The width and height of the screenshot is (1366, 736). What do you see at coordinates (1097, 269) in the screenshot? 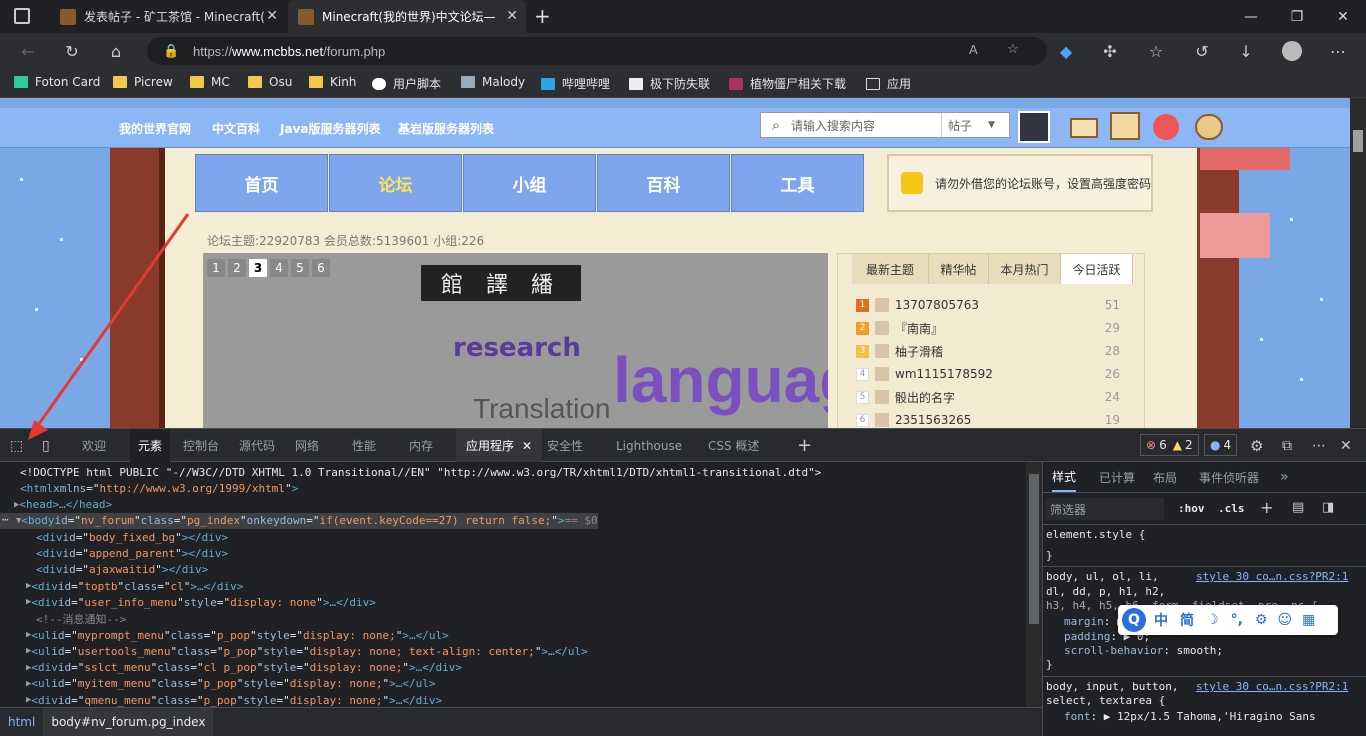
I see `tab-active-today: 今日活跃` at bounding box center [1097, 269].